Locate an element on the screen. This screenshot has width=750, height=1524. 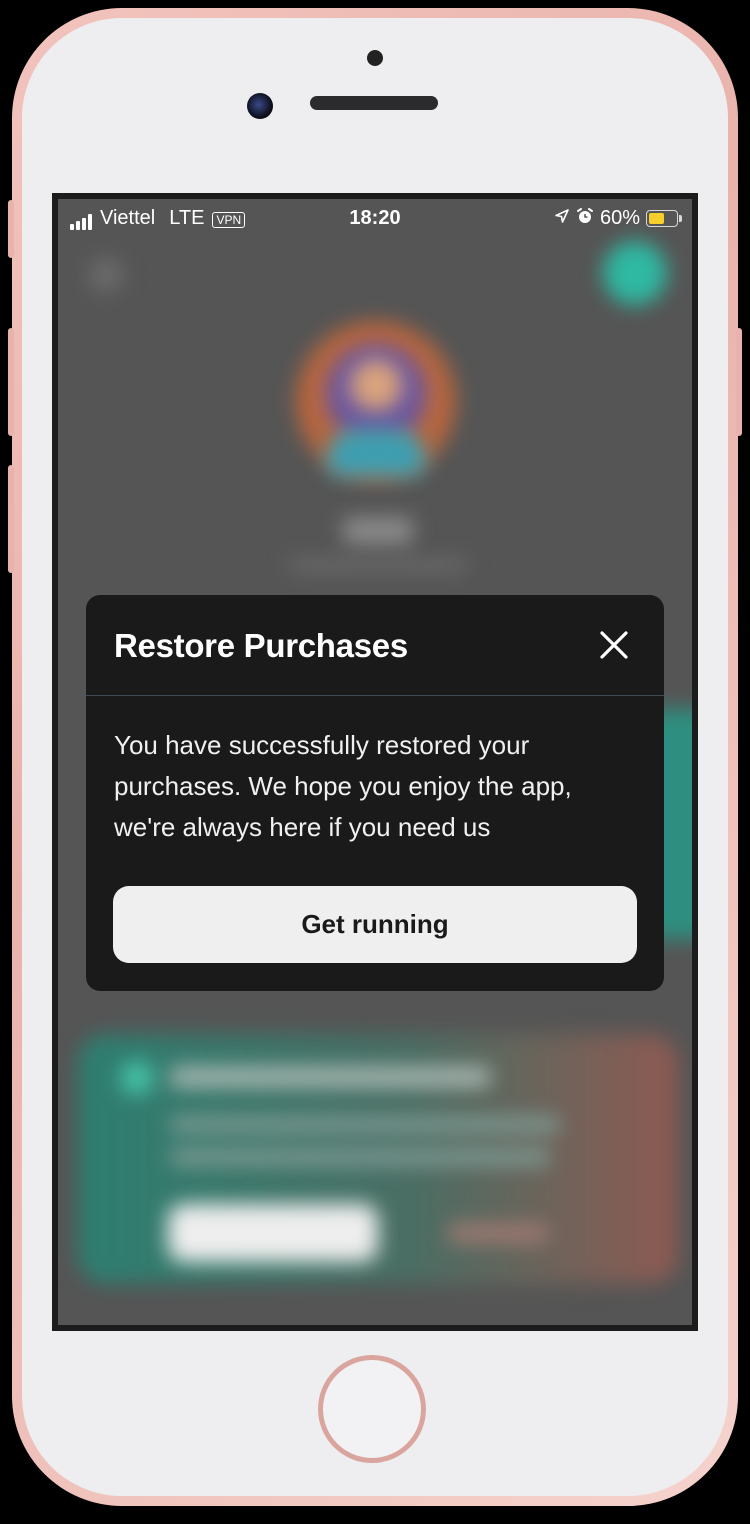
background-avatar-body is located at coordinates (376, 453).